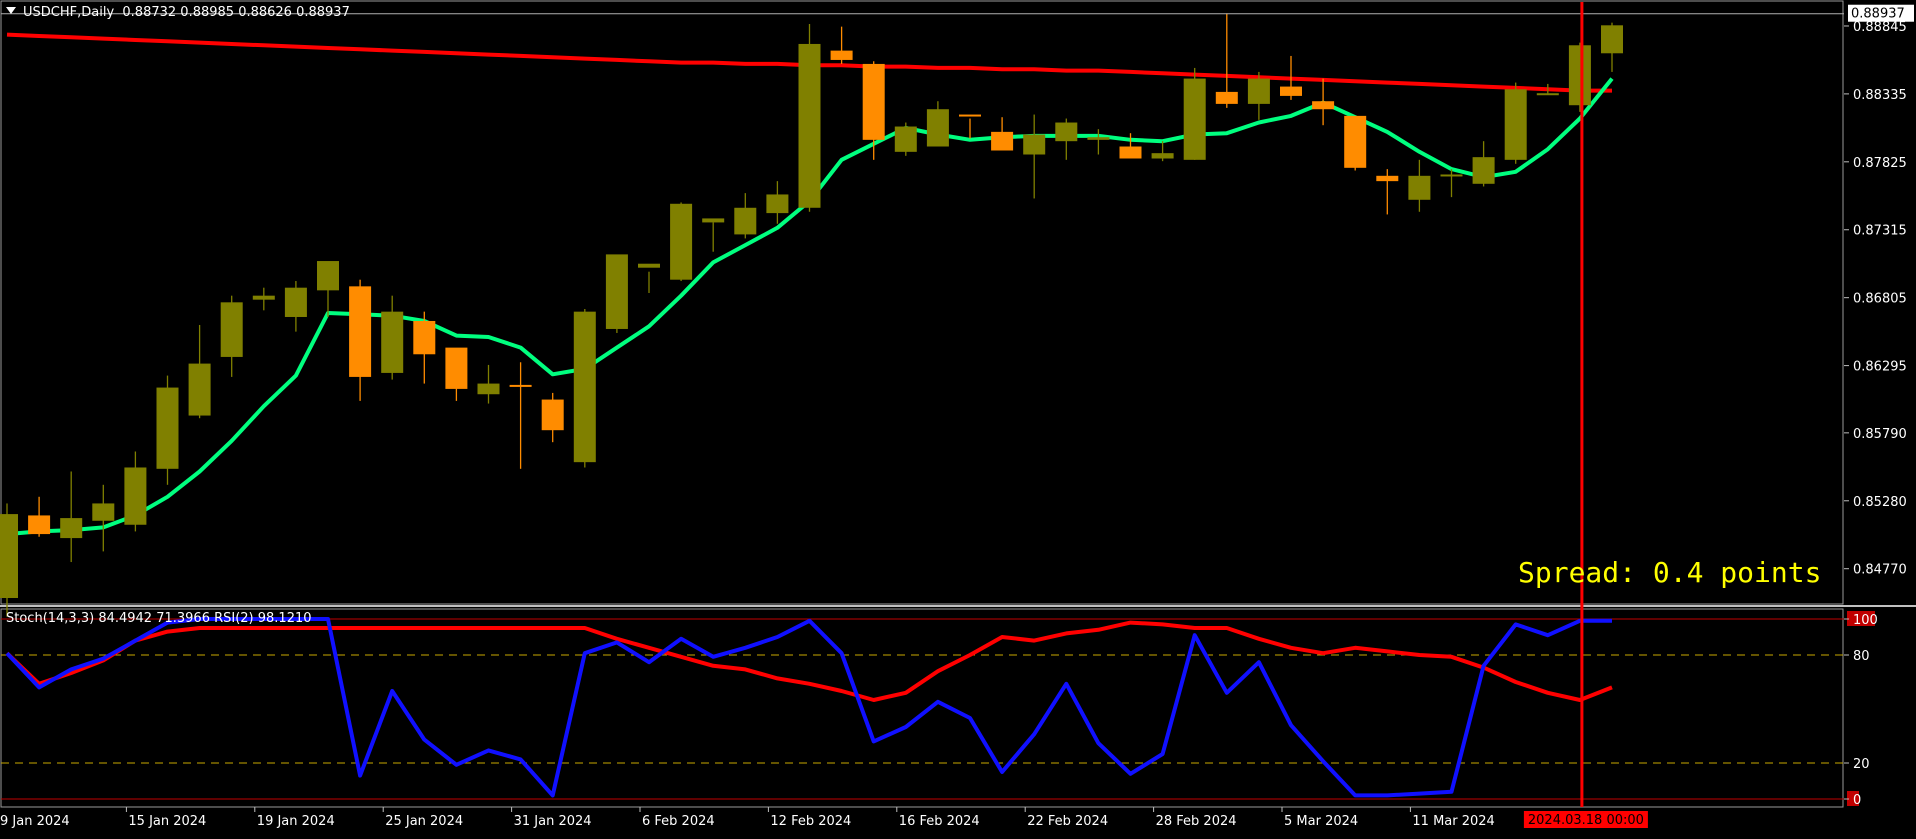 This screenshot has height=839, width=1916. What do you see at coordinates (810, 821) in the screenshot?
I see `time-tick-label: 12 Feb 2024` at bounding box center [810, 821].